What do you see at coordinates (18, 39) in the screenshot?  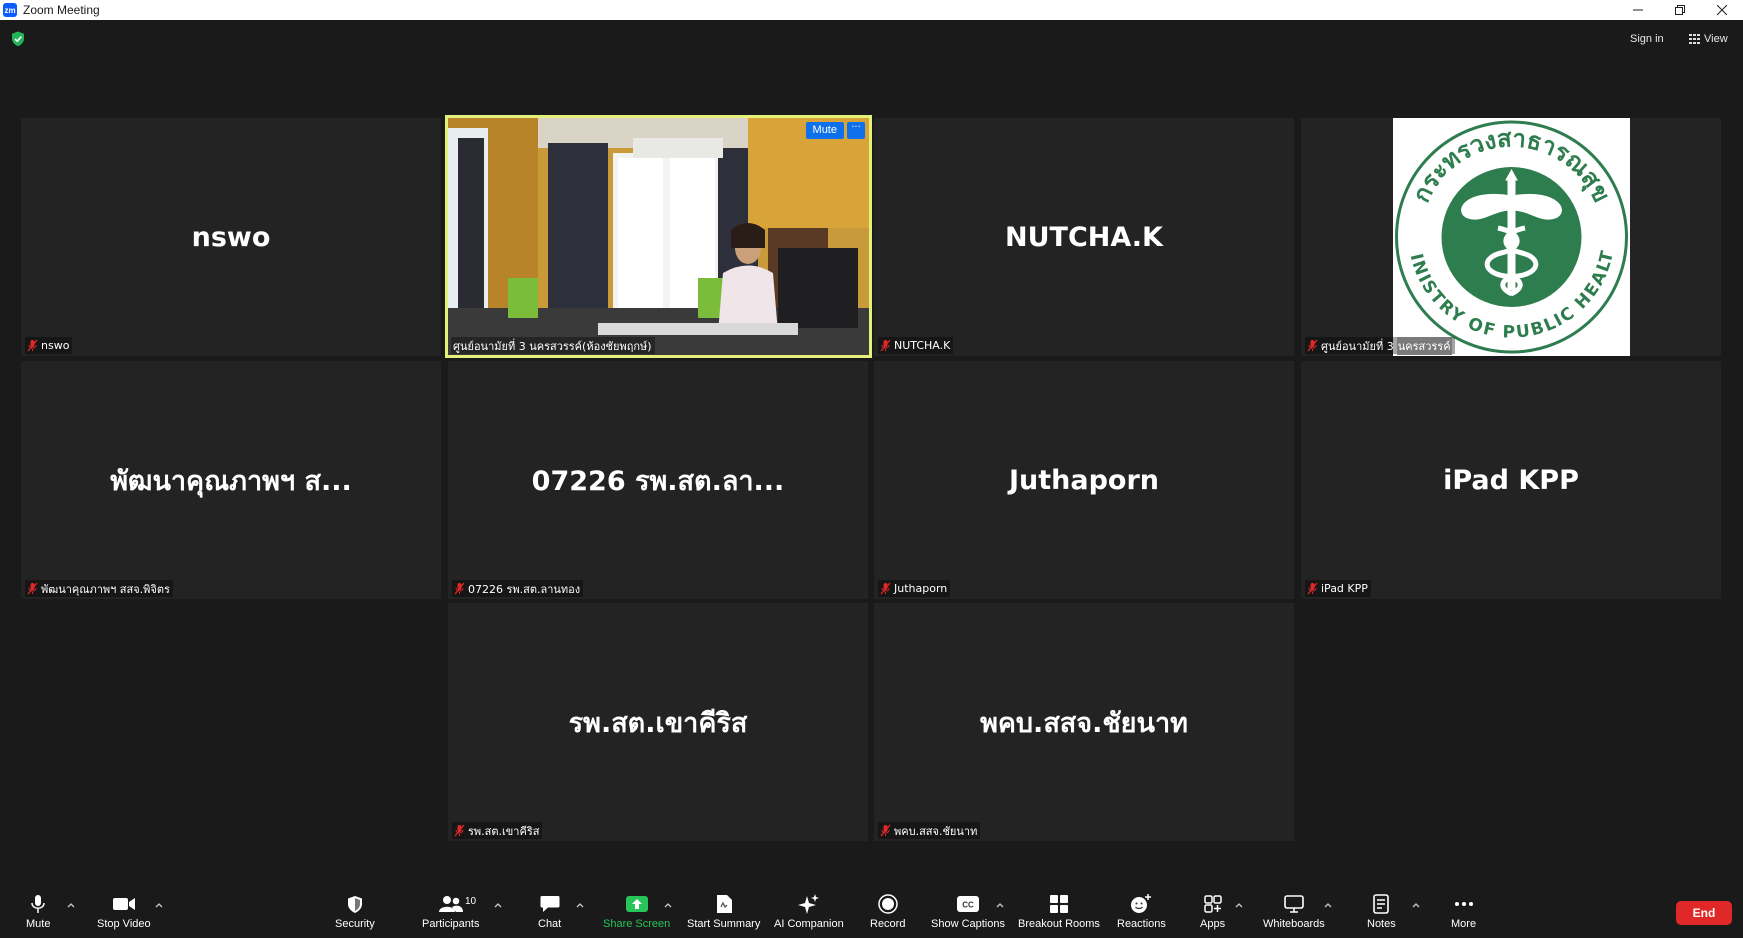 I see `encryption-shield-icon` at bounding box center [18, 39].